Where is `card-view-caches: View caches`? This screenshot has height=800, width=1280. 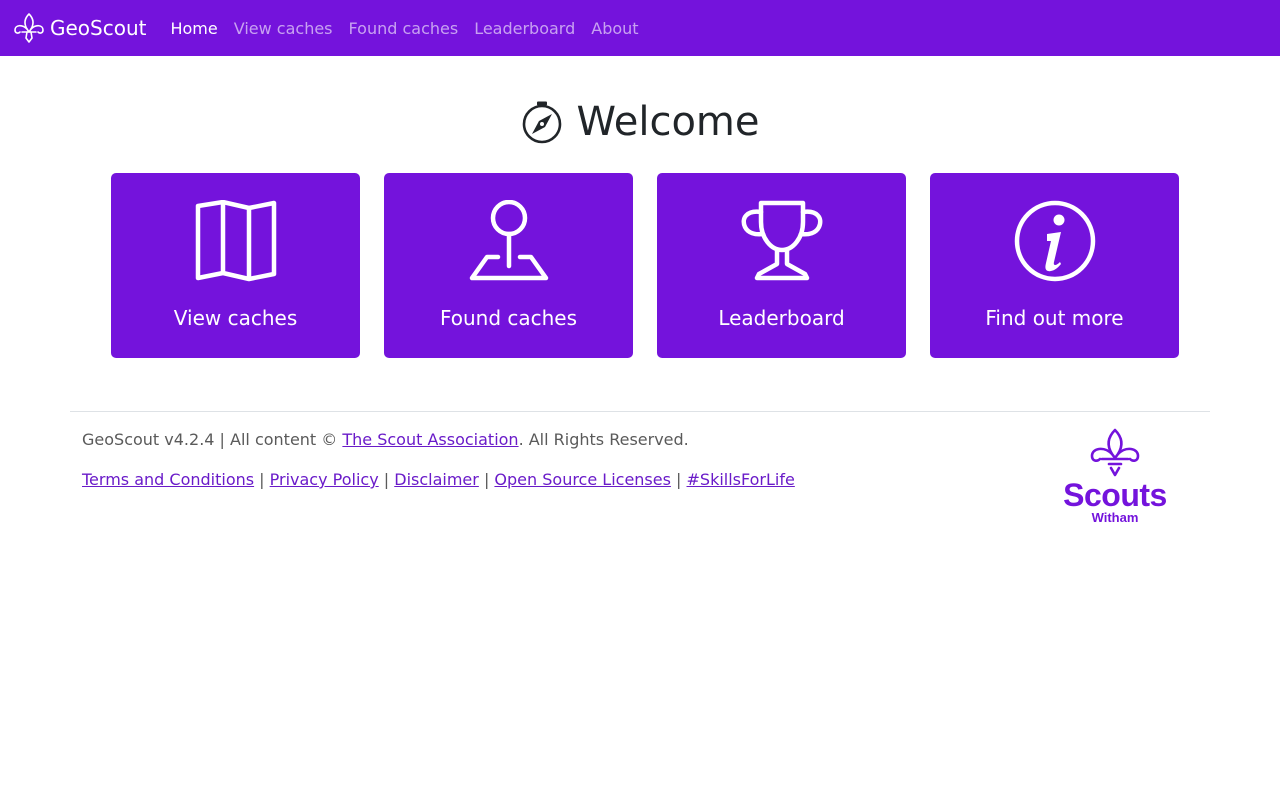 card-view-caches: View caches is located at coordinates (235, 265).